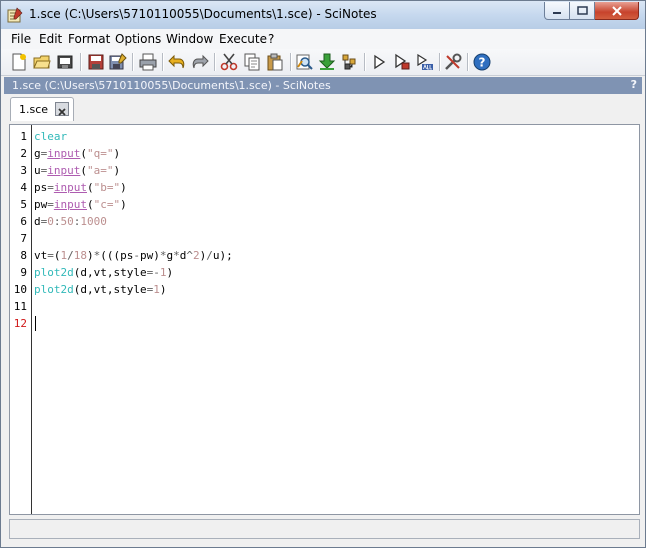 The image size is (646, 548). I want to click on toolbar: ?, so click(323, 62).